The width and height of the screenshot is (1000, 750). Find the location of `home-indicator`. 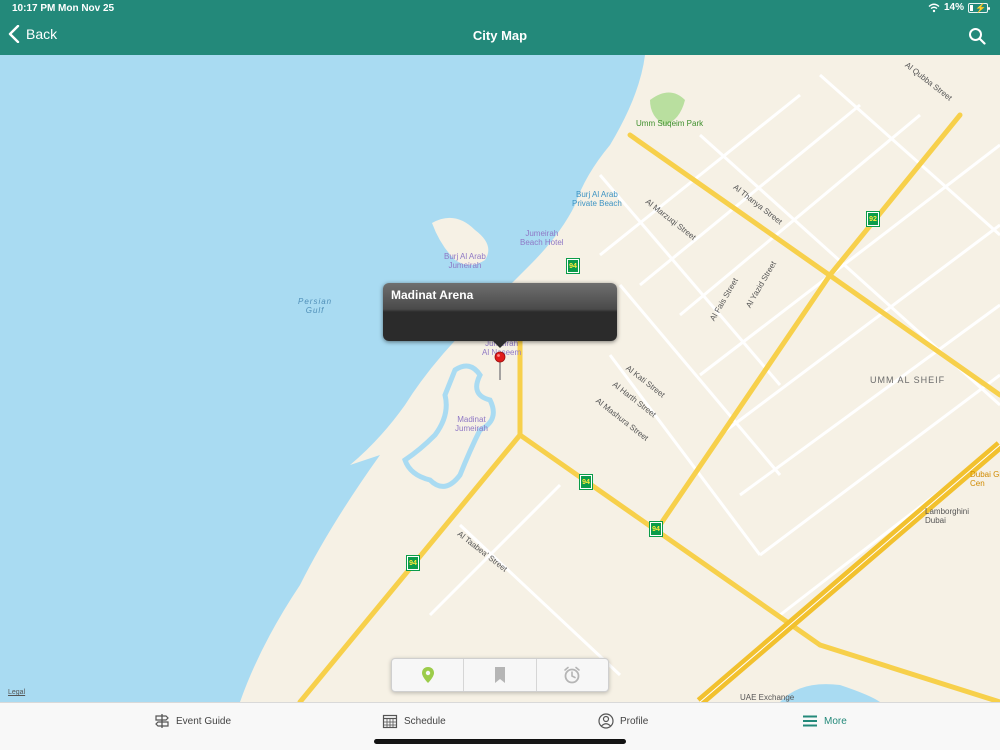

home-indicator is located at coordinates (500, 741).